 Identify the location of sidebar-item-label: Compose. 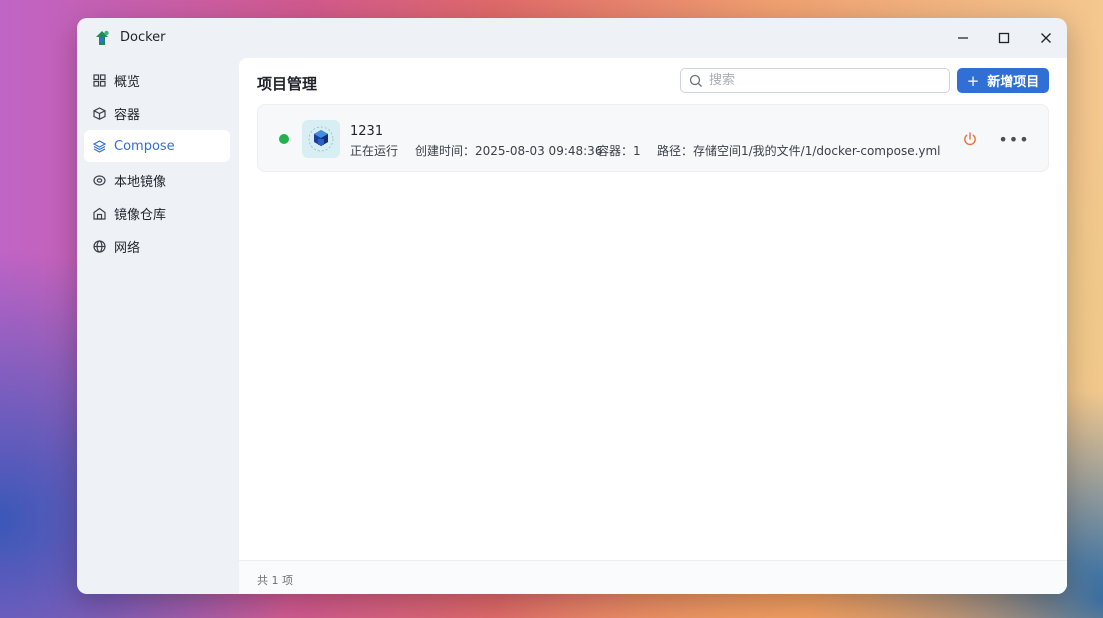
(144, 146).